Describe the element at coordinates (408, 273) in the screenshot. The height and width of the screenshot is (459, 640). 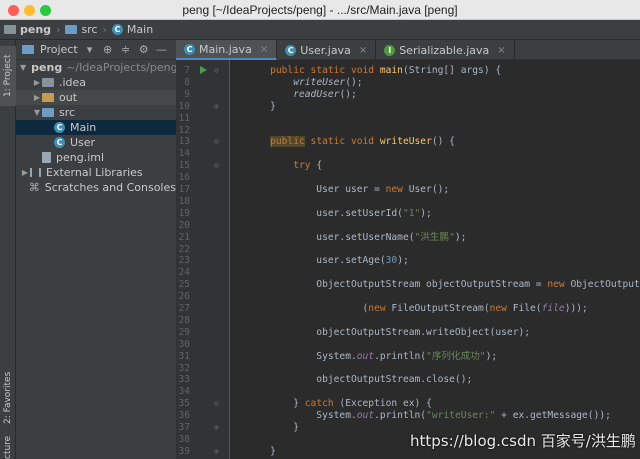
I see `code-line: 24` at that location.